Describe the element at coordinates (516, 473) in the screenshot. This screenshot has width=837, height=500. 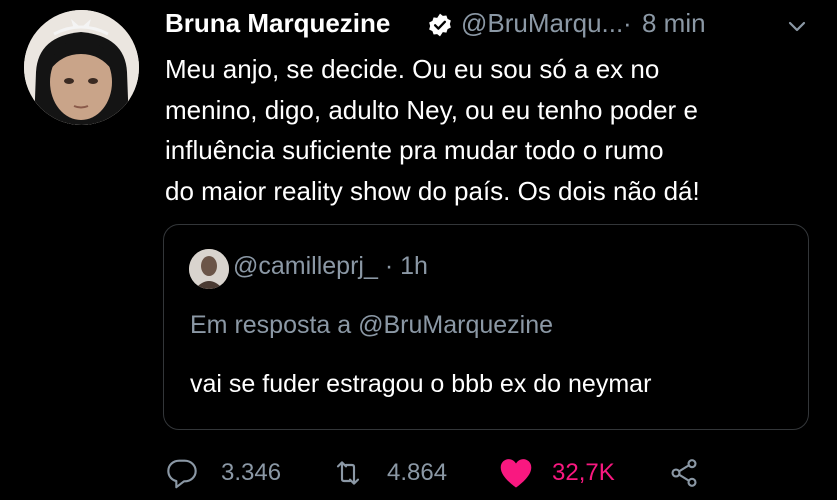
I see `heart-filled-icon` at that location.